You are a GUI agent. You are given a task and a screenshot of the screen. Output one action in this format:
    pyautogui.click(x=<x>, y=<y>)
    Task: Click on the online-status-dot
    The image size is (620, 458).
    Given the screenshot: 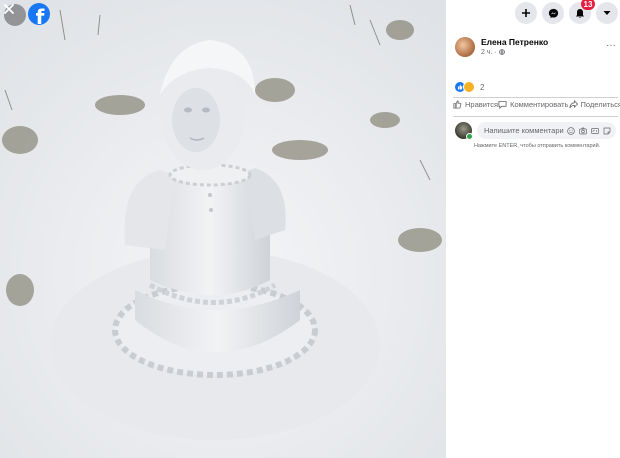 What is the action you would take?
    pyautogui.click(x=469, y=136)
    